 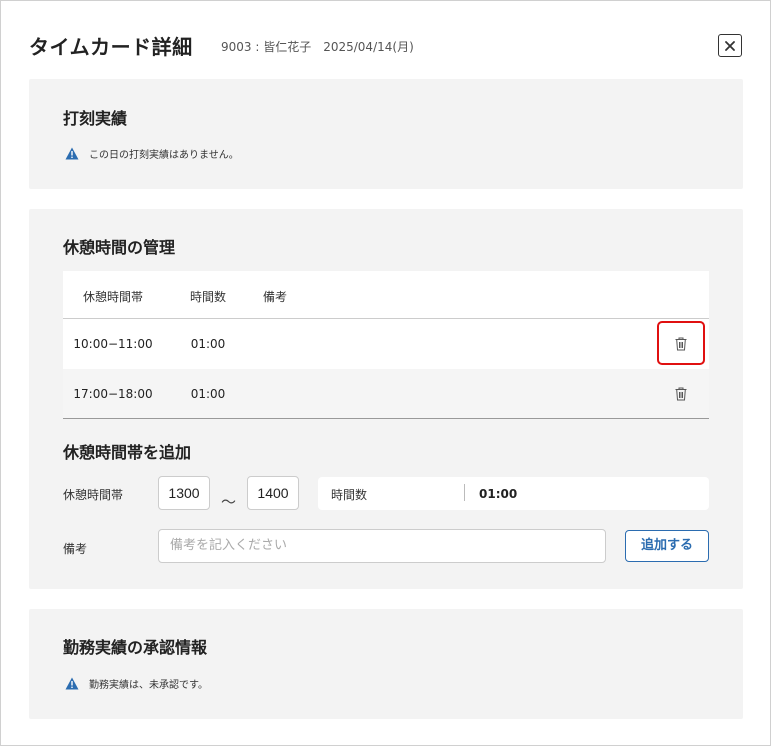 What do you see at coordinates (667, 546) in the screenshot?
I see `add-break-button: 追加する` at bounding box center [667, 546].